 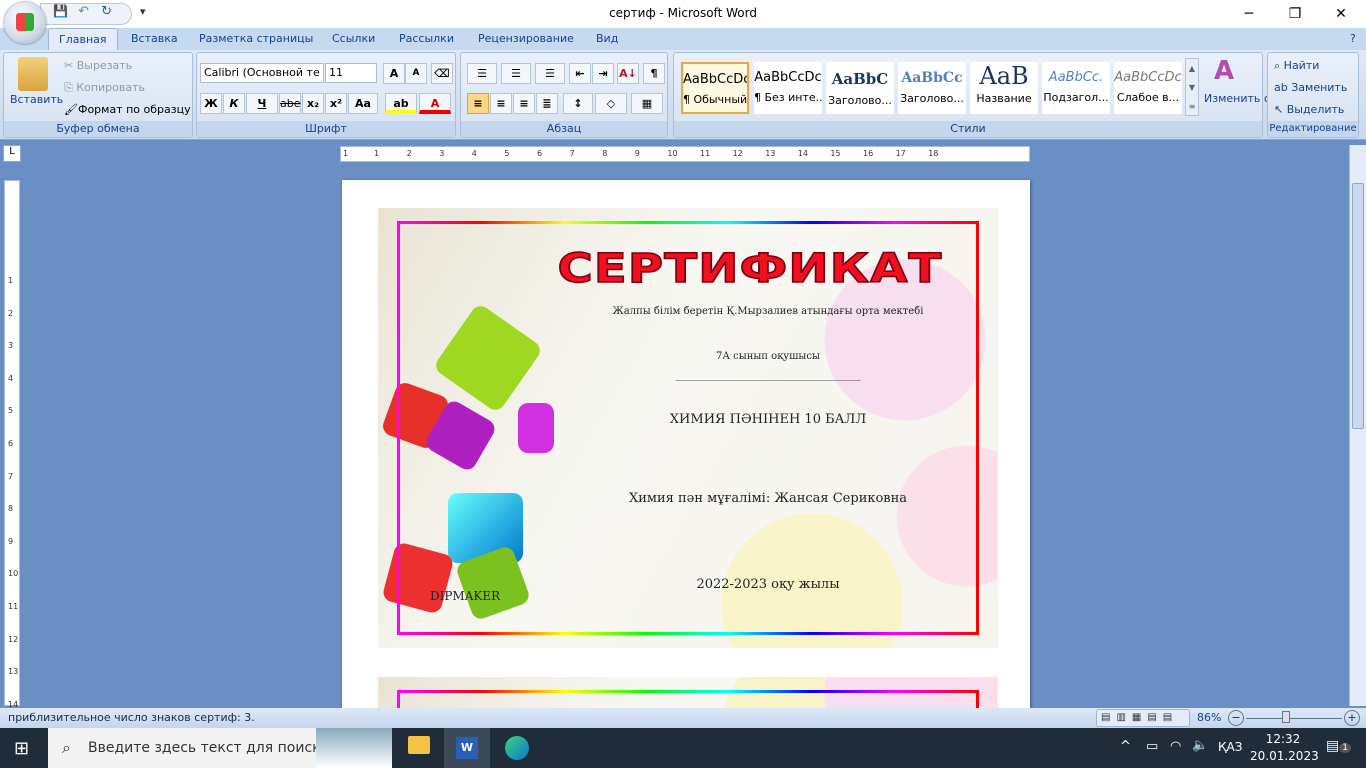 I want to click on style-normal: AaBbCcDc ¶ Обычный, so click(x=715, y=88).